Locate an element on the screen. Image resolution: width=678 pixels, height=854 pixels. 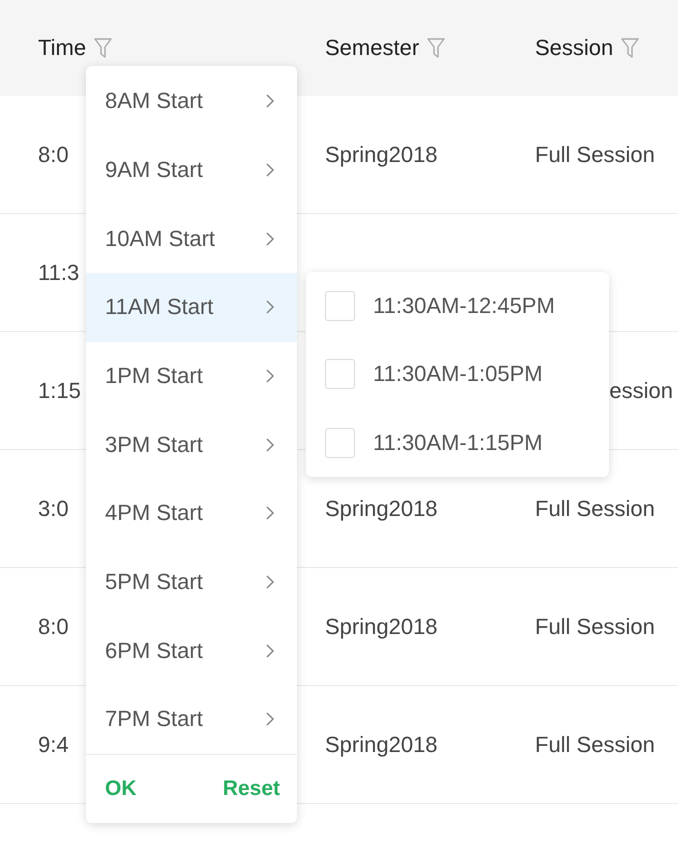
menu-item: 8AM Start is located at coordinates (191, 101).